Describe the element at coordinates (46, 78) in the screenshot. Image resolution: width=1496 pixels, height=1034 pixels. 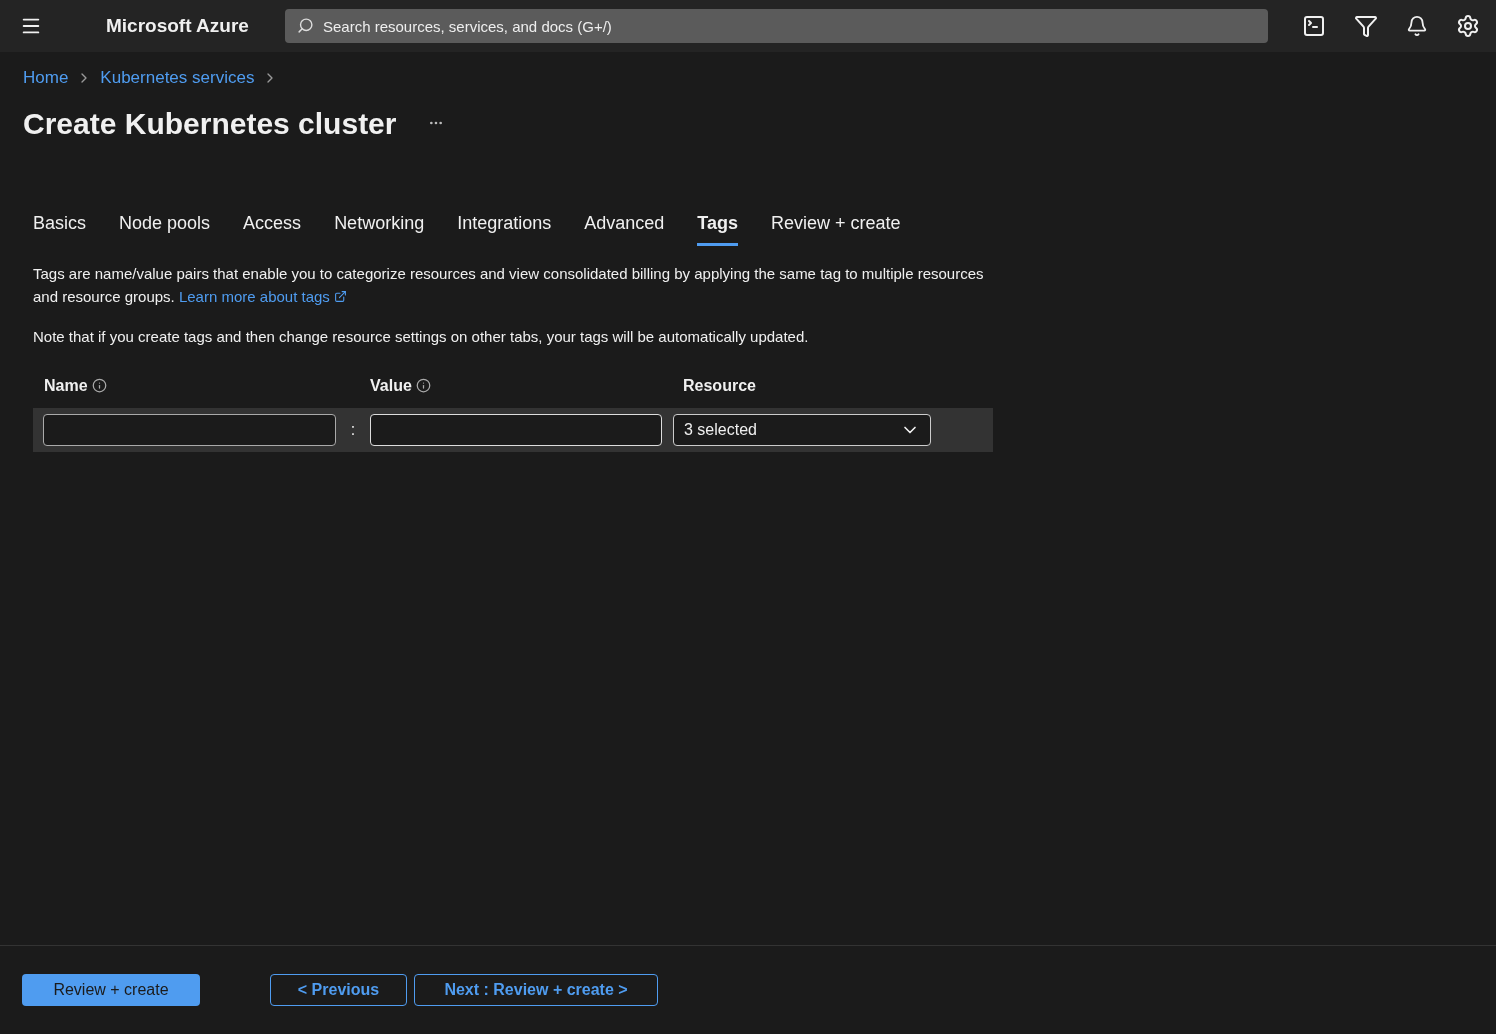
I see `breadcrumb-link: Home` at that location.